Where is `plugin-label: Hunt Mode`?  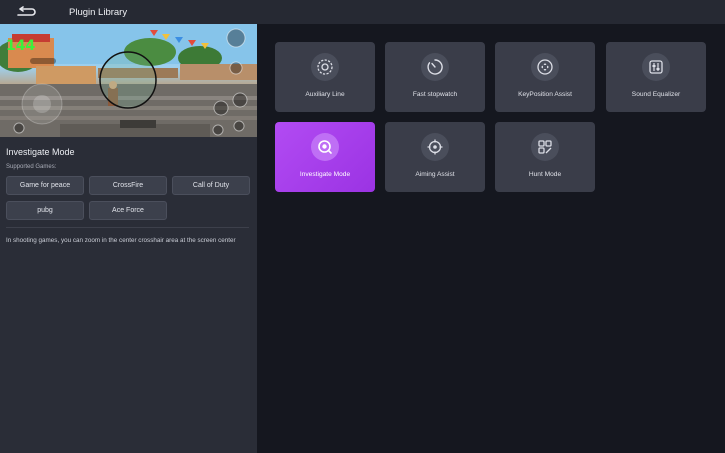 plugin-label: Hunt Mode is located at coordinates (545, 174).